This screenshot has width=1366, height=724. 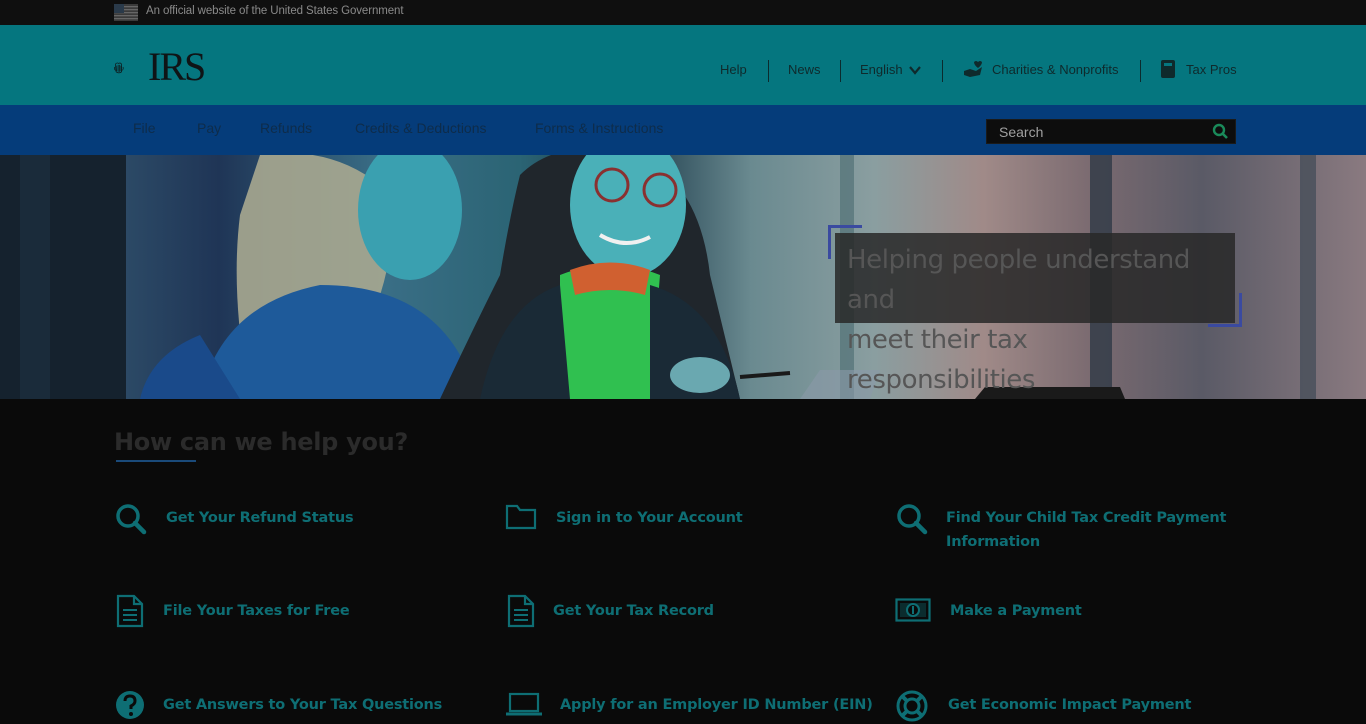 I want to click on hero-caption-line2: meet their tax responsibilities, so click(x=941, y=360).